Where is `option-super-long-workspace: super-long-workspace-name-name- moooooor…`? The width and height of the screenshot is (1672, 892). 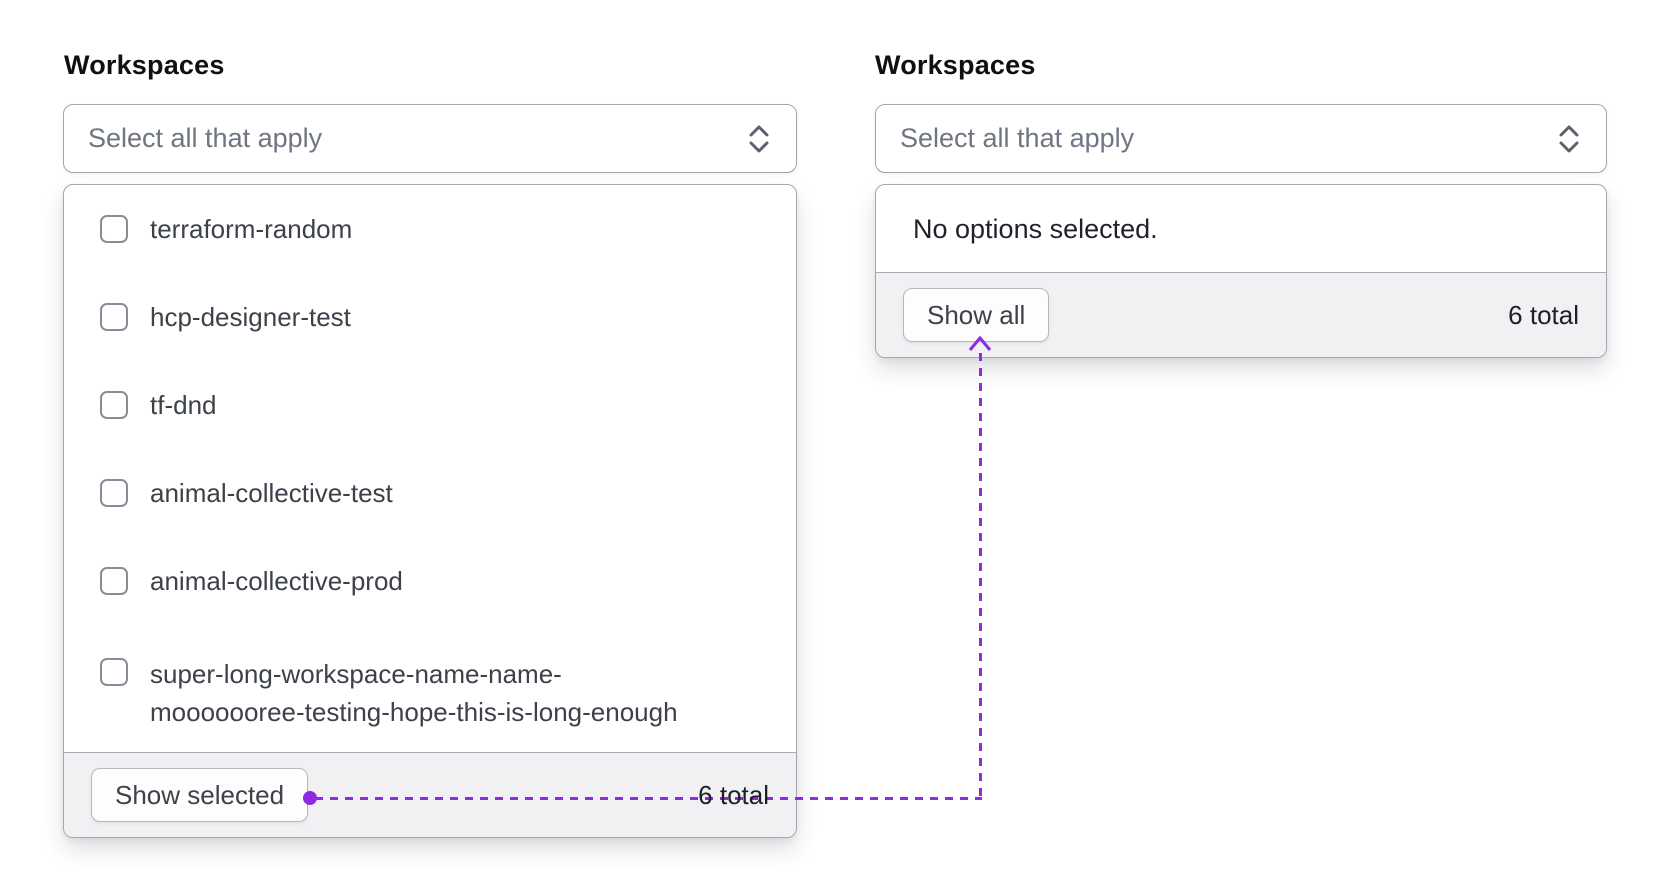
option-super-long-workspace: super-long-workspace-name-name- moooooor… is located at coordinates (430, 689).